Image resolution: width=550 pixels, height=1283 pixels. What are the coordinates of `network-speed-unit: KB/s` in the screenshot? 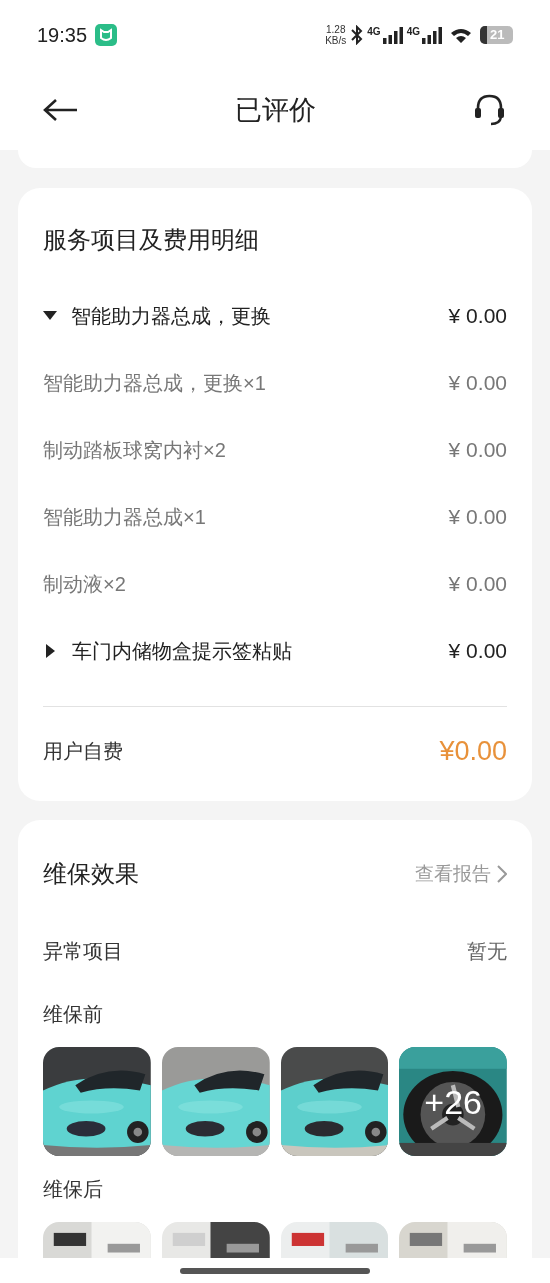 It's located at (336, 40).